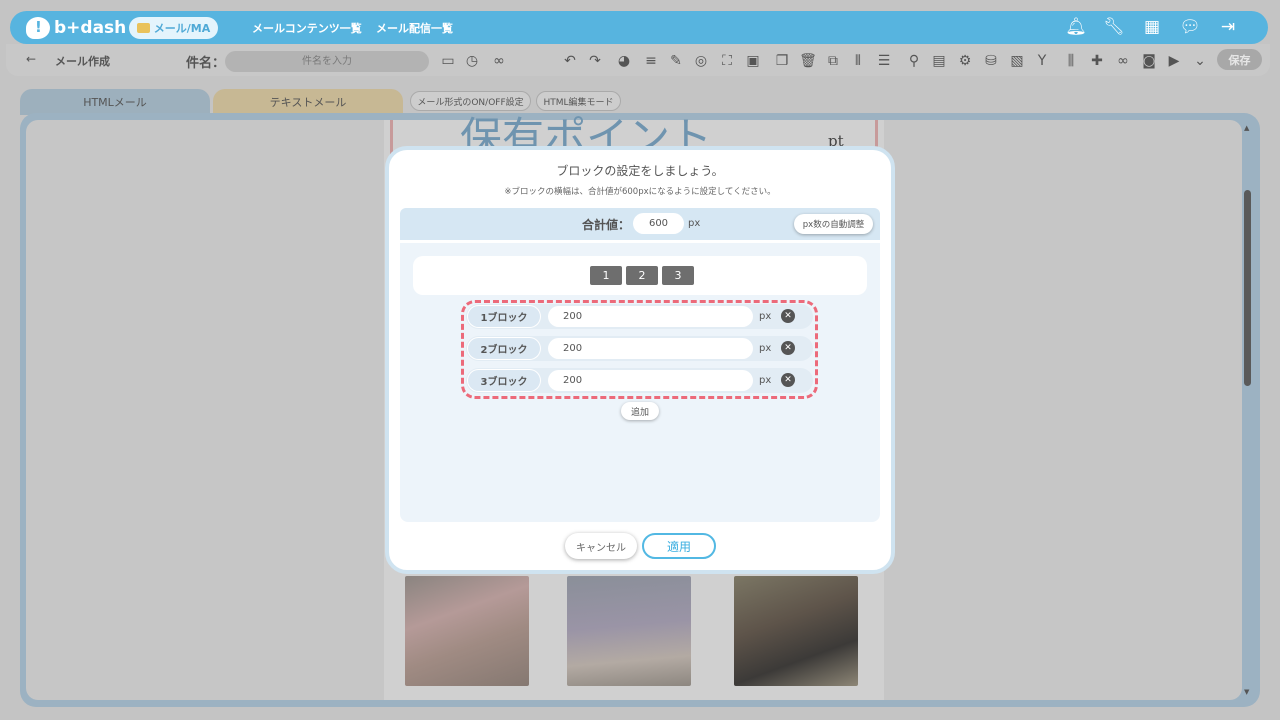 The image size is (1280, 720). I want to click on schedule-icon: ◷, so click(472, 61).